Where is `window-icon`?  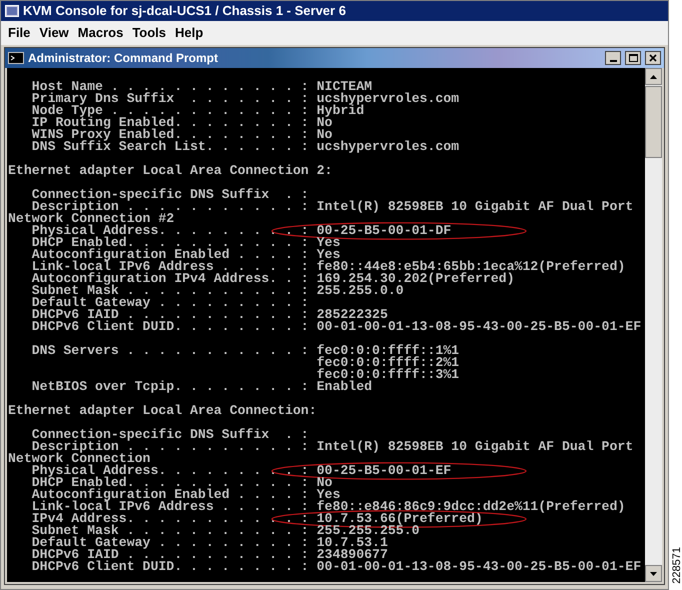
window-icon is located at coordinates (12, 11).